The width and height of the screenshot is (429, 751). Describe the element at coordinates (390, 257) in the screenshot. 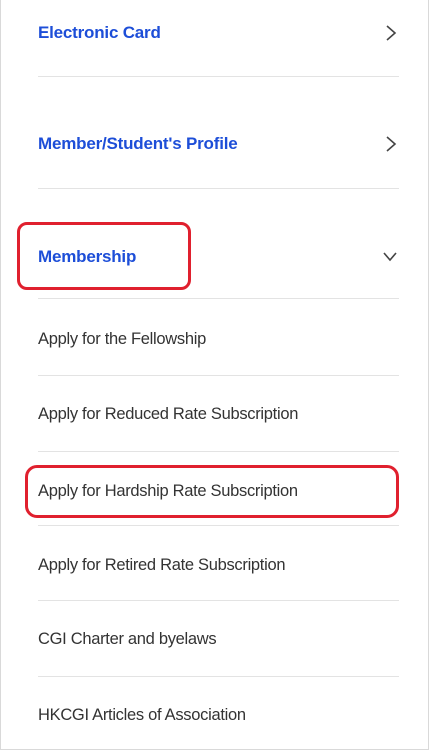

I see `chevron-down-icon` at that location.